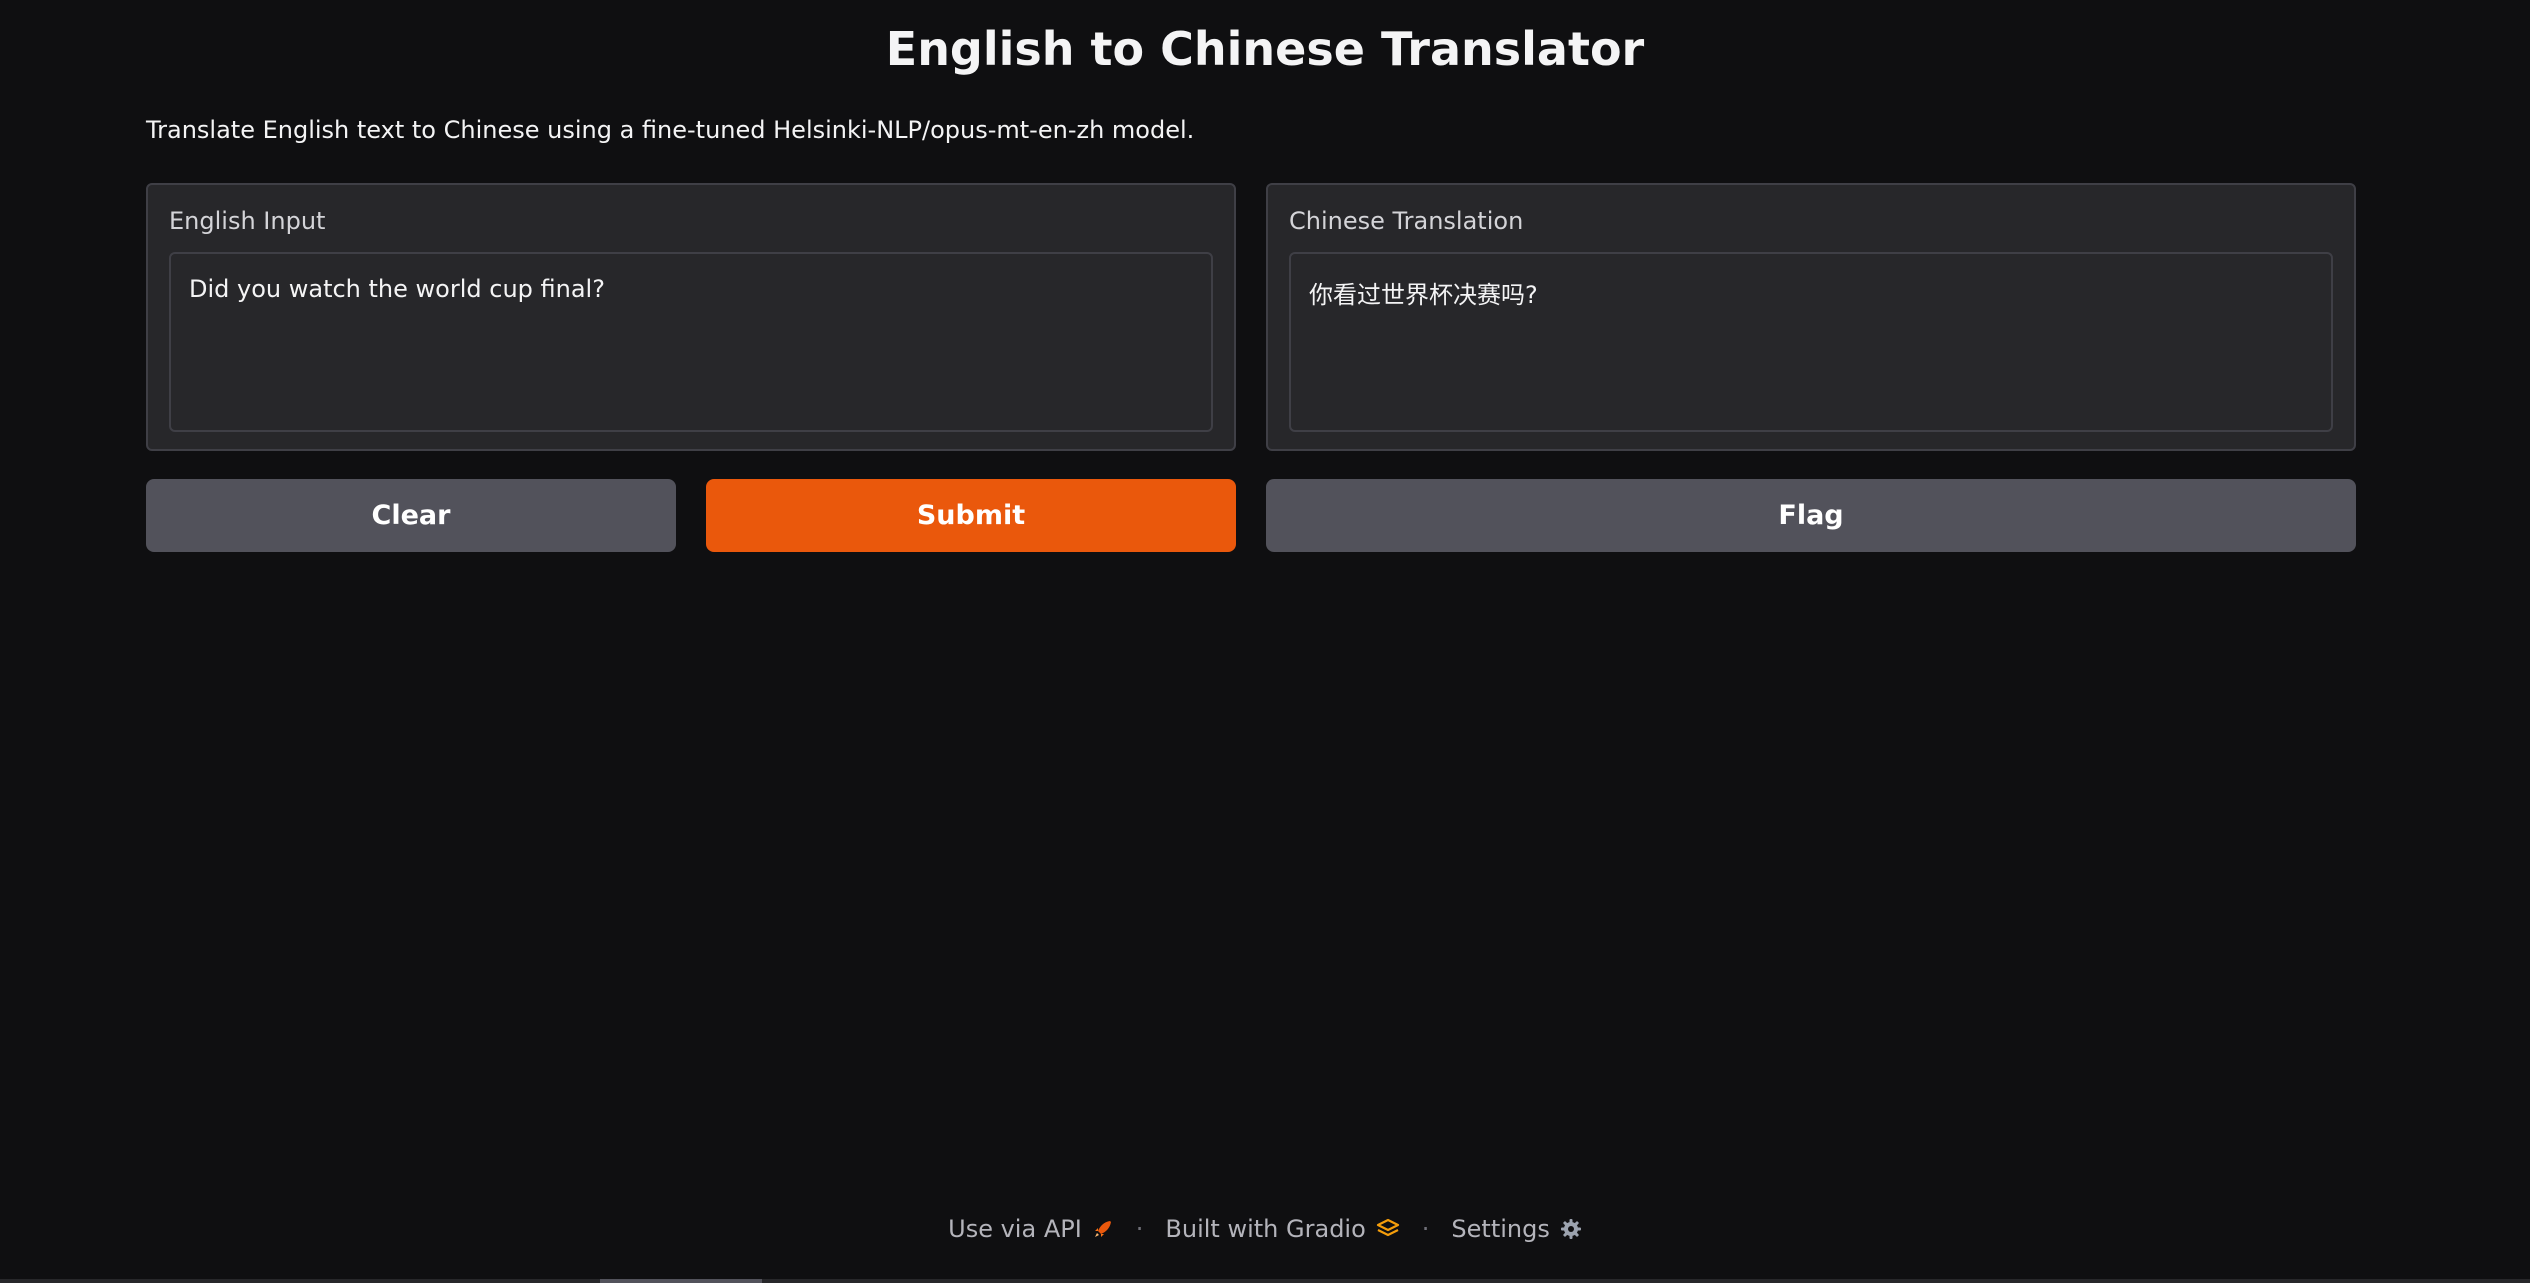 This screenshot has height=1283, width=2530. I want to click on use-via-api-label: Use via API, so click(1015, 1229).